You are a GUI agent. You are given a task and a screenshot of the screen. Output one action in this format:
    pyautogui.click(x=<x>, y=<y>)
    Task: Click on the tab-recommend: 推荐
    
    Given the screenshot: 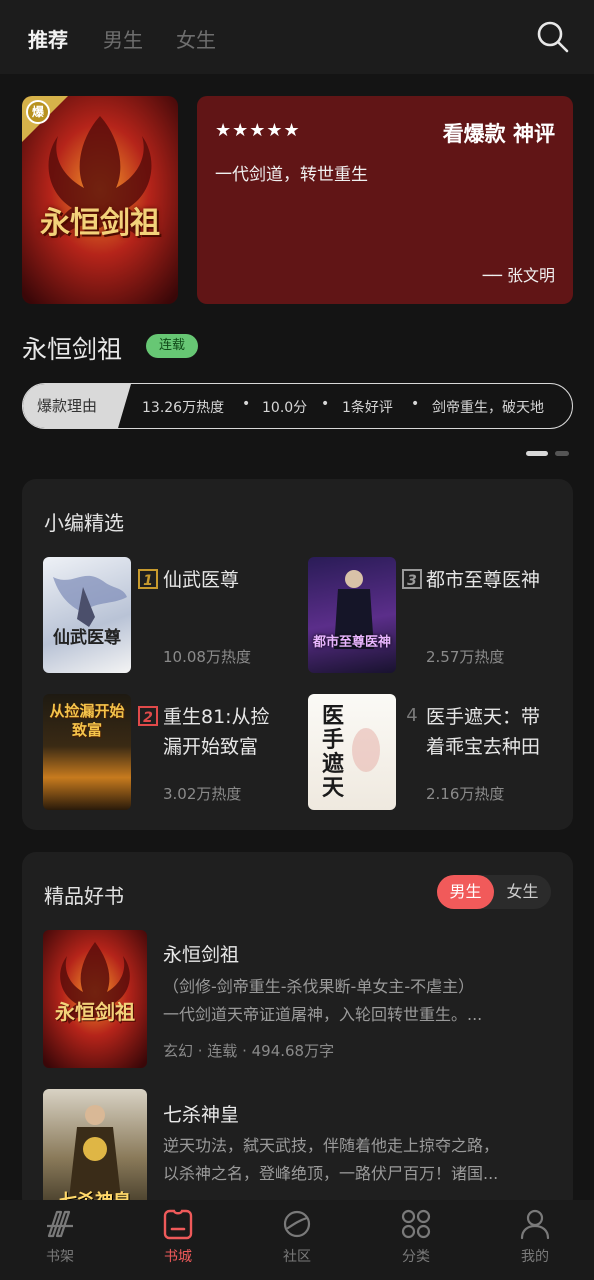 What is the action you would take?
    pyautogui.click(x=48, y=38)
    